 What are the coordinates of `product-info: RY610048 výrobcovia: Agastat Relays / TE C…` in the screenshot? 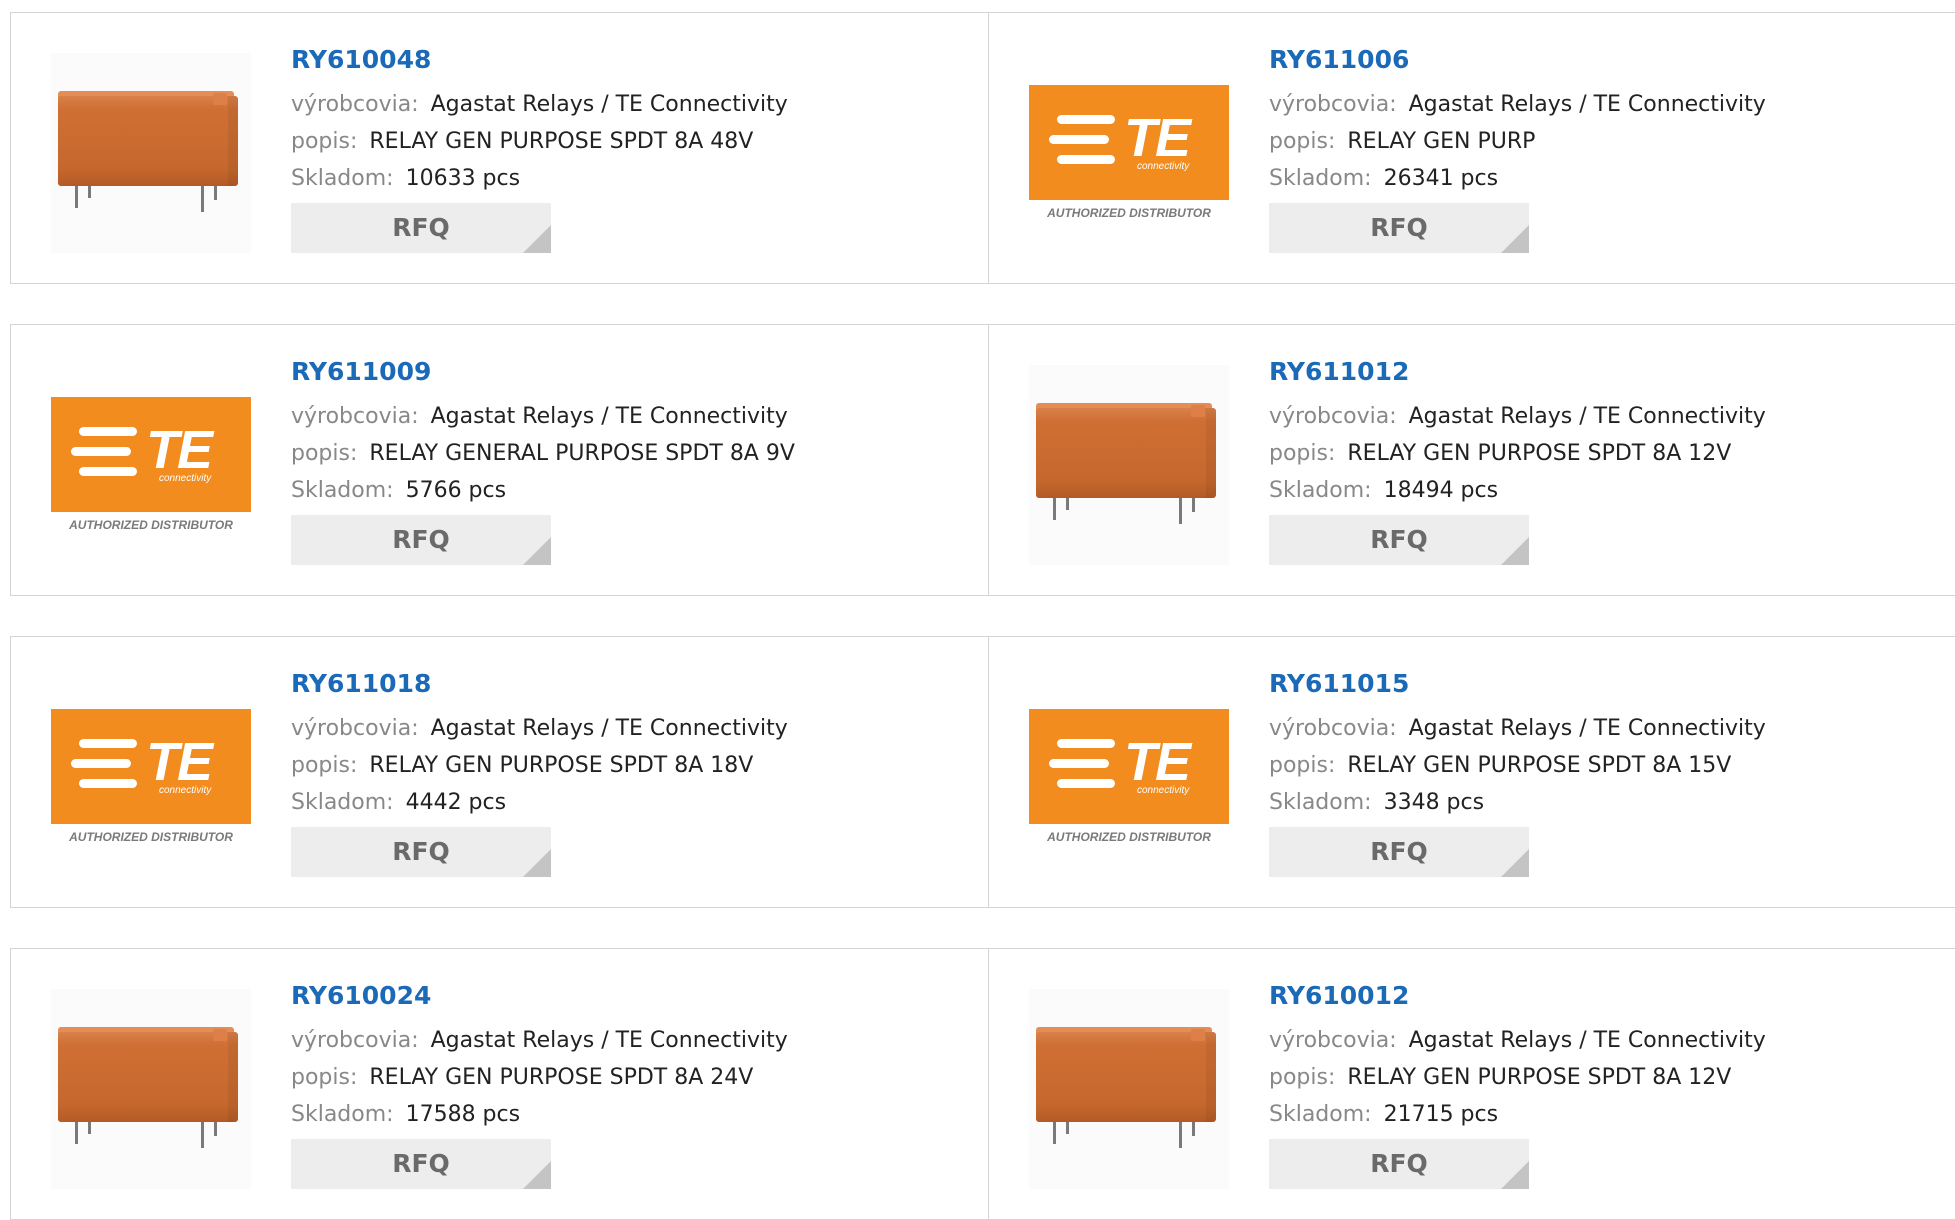 It's located at (539, 149).